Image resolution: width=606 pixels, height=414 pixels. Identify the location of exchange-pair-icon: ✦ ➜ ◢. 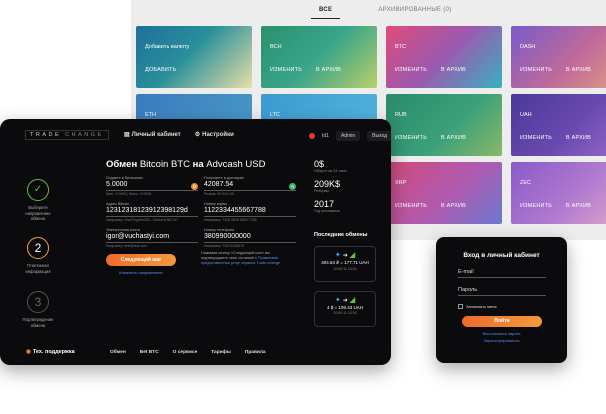
(345, 300).